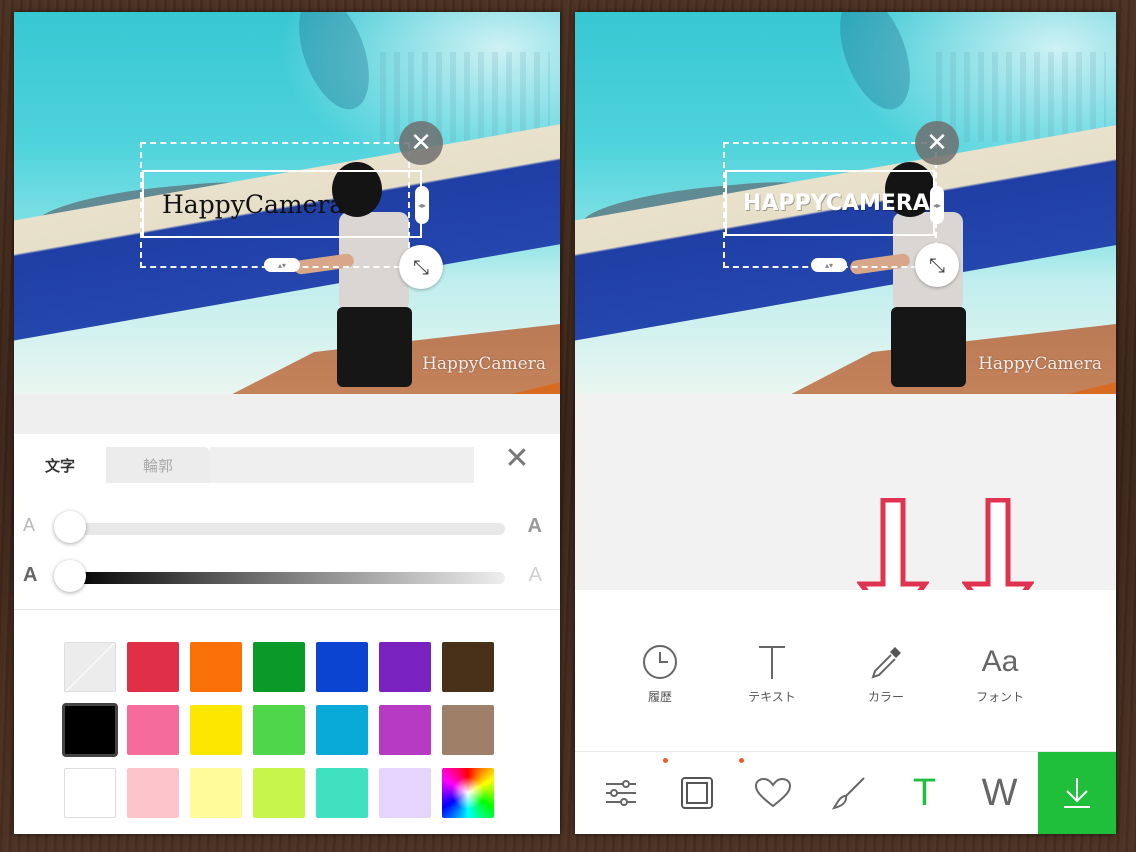 This screenshot has width=1136, height=852. Describe the element at coordinates (30, 575) in the screenshot. I see `opacity-min-label: A` at that location.